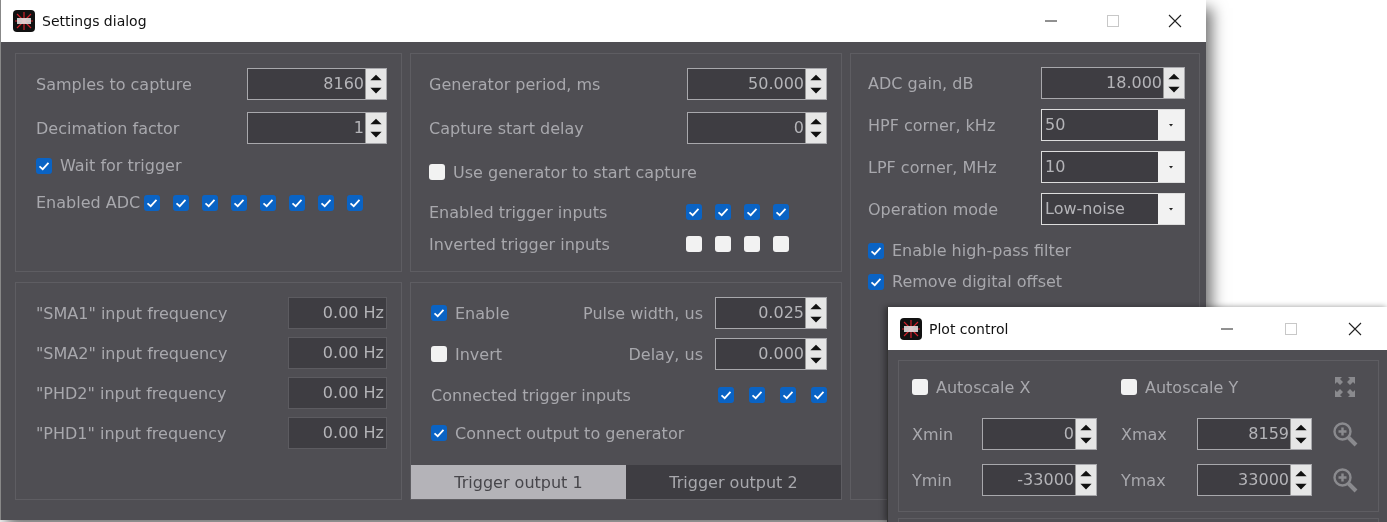 The height and width of the screenshot is (522, 1387). What do you see at coordinates (771, 354) in the screenshot?
I see `number-field: 0.000` at bounding box center [771, 354].